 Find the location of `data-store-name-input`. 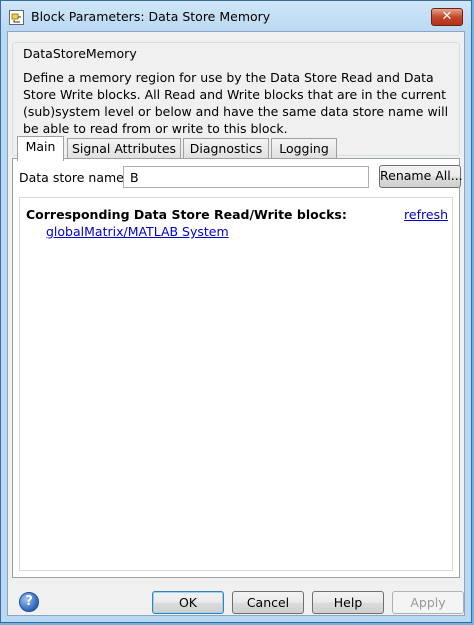

data-store-name-input is located at coordinates (246, 177).